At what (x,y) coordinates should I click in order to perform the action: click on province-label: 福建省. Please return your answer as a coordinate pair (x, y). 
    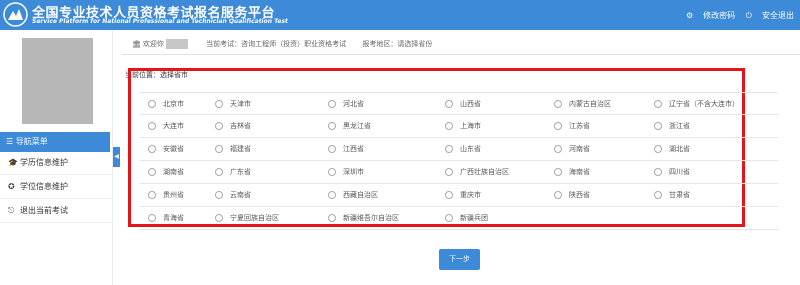
    Looking at the image, I should click on (240, 149).